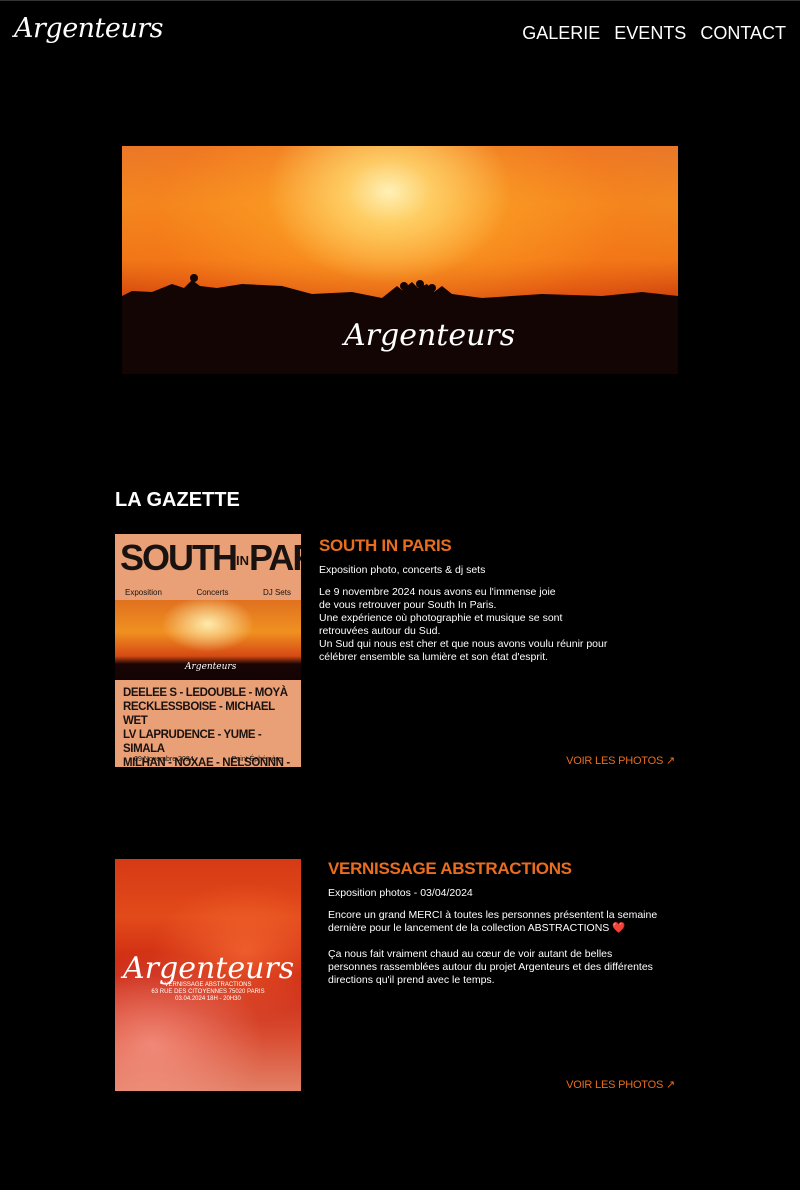  What do you see at coordinates (208, 759) in the screenshot?
I see `poster-footer: 09 Novembre 2024 Point Éphémère` at bounding box center [208, 759].